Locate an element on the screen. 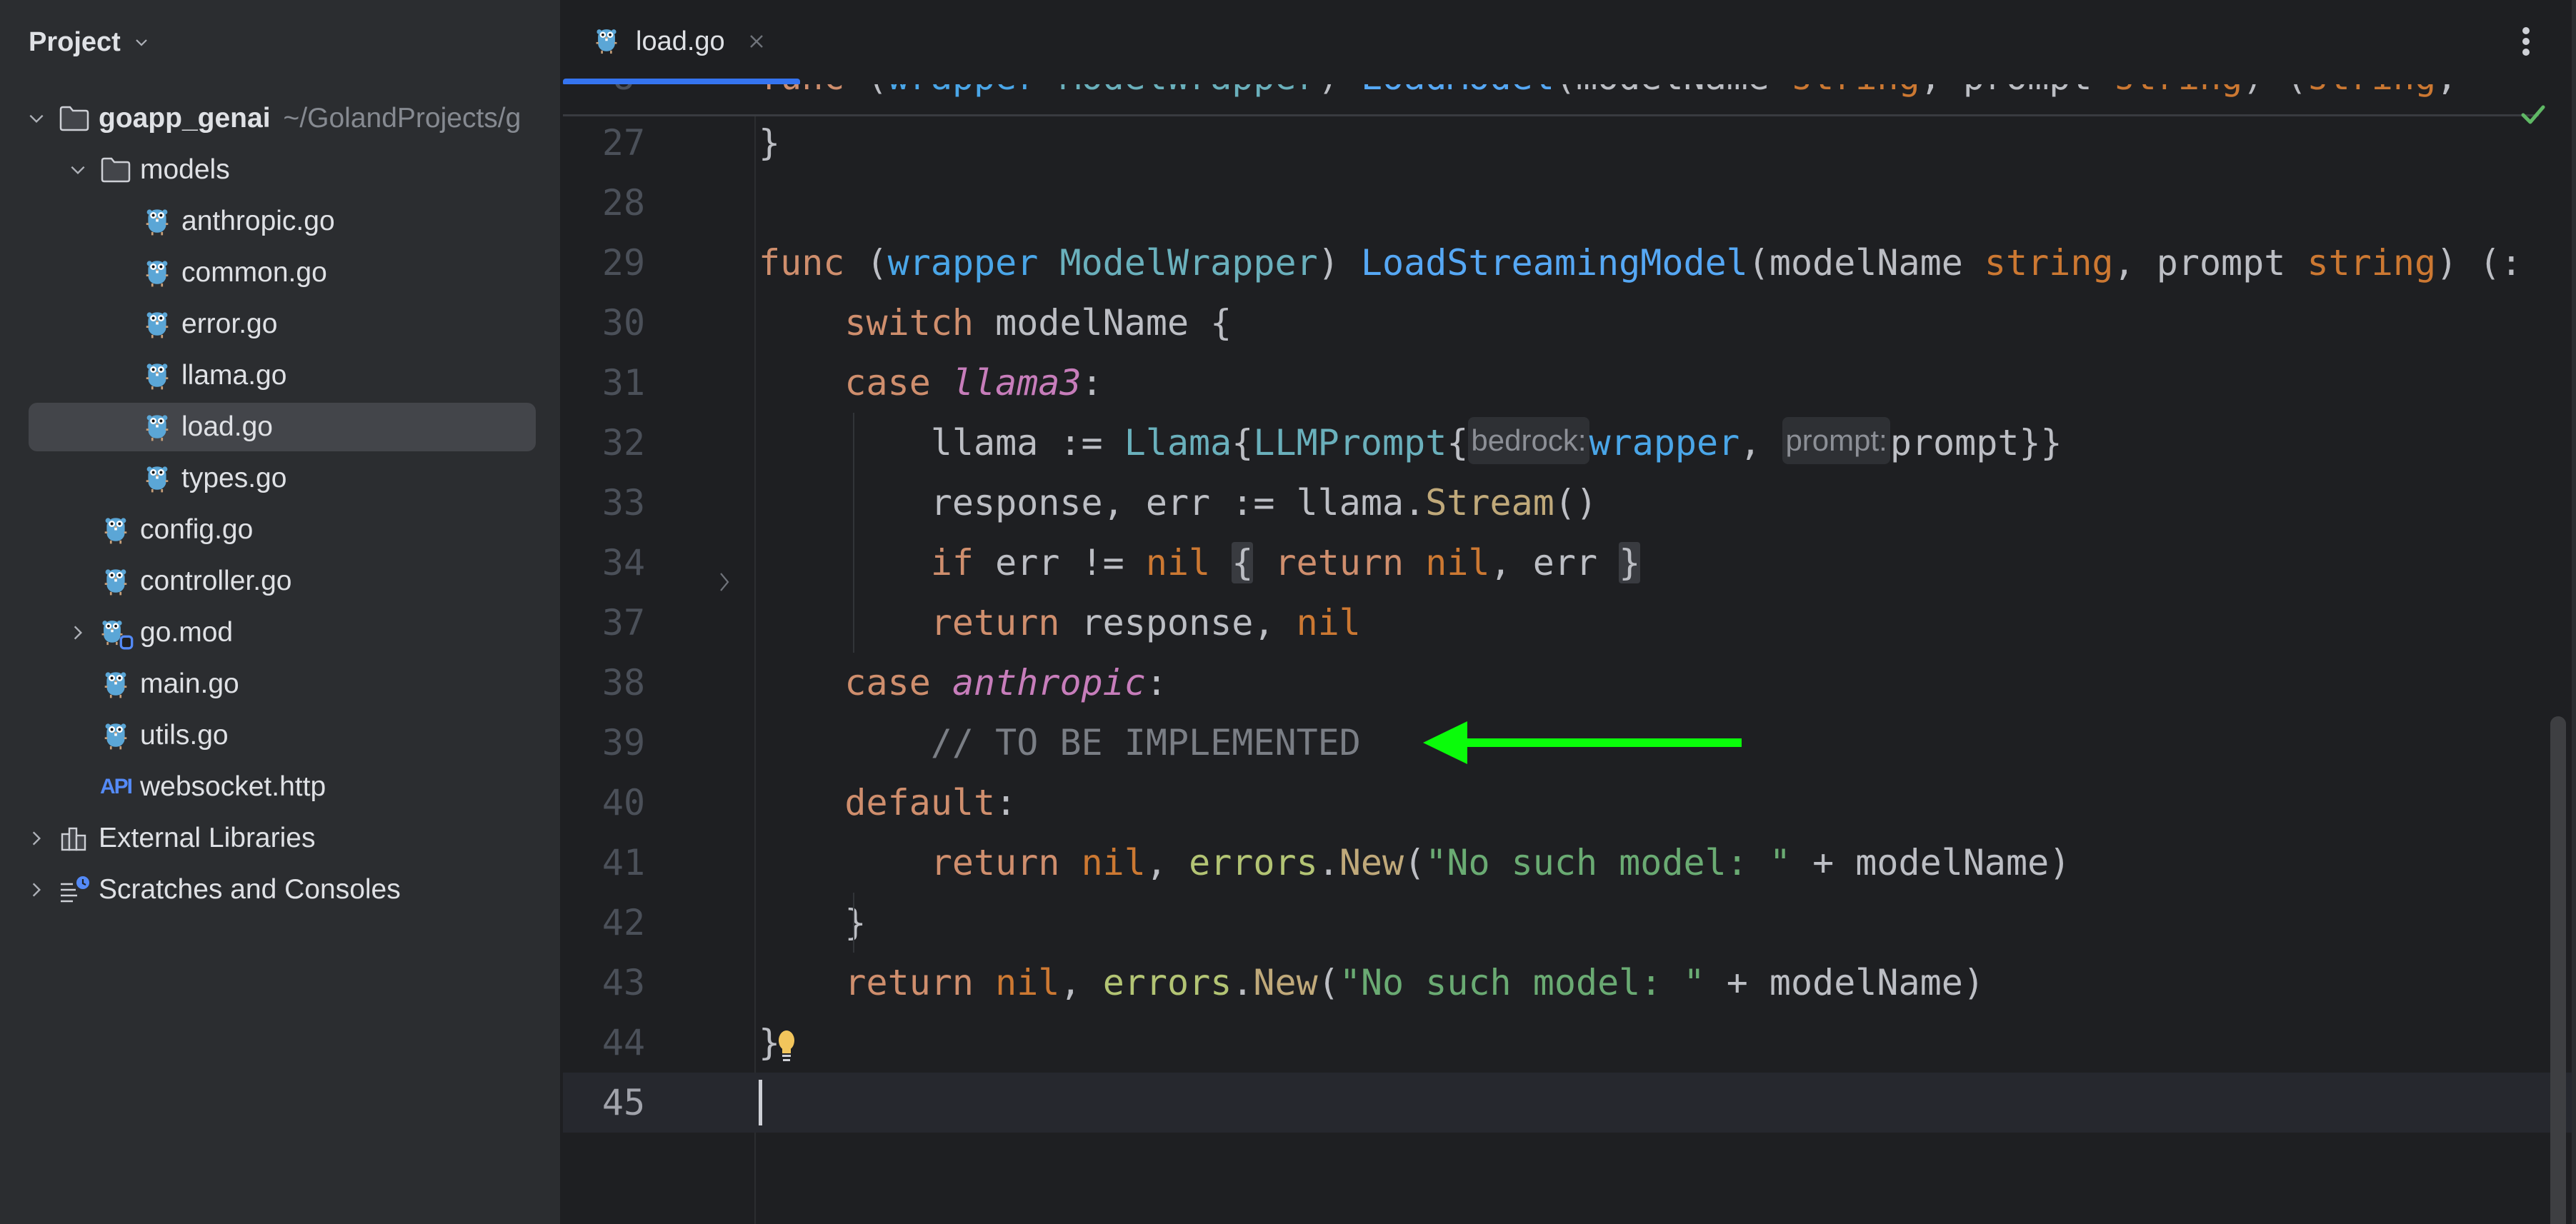 Image resolution: width=2576 pixels, height=1224 pixels. tree-item-config-go: config.go is located at coordinates (280, 530).